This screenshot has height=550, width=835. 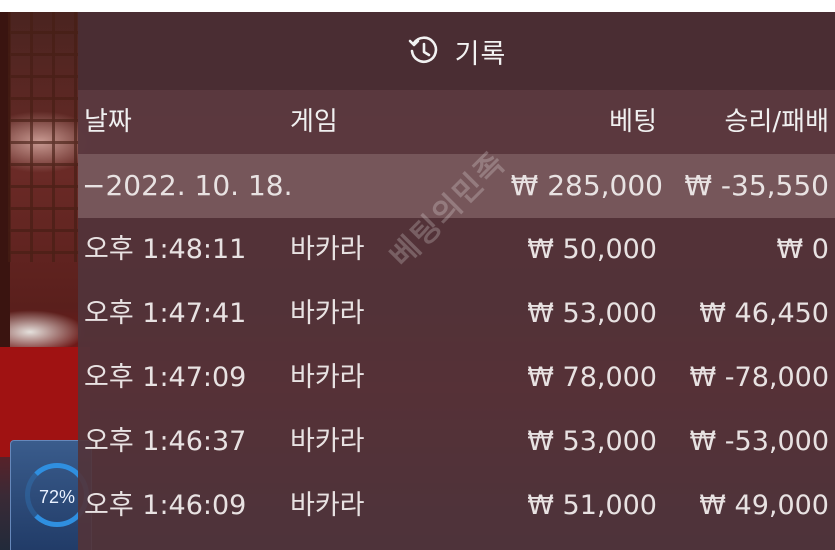 What do you see at coordinates (187, 185) in the screenshot?
I see `summary-date: −2022. 10. 18.` at bounding box center [187, 185].